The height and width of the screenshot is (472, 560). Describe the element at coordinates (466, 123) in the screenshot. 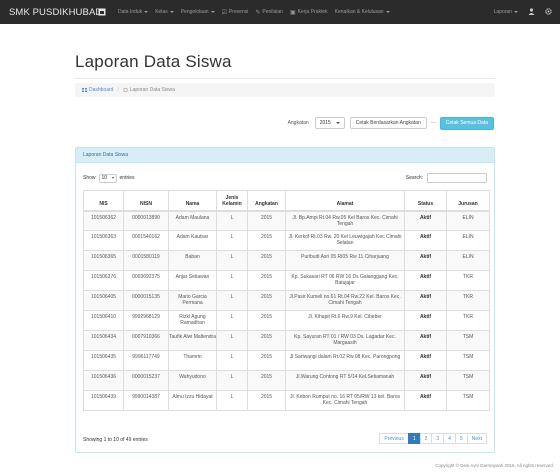

I see `print-all-button: Cetak Semua Data` at that location.